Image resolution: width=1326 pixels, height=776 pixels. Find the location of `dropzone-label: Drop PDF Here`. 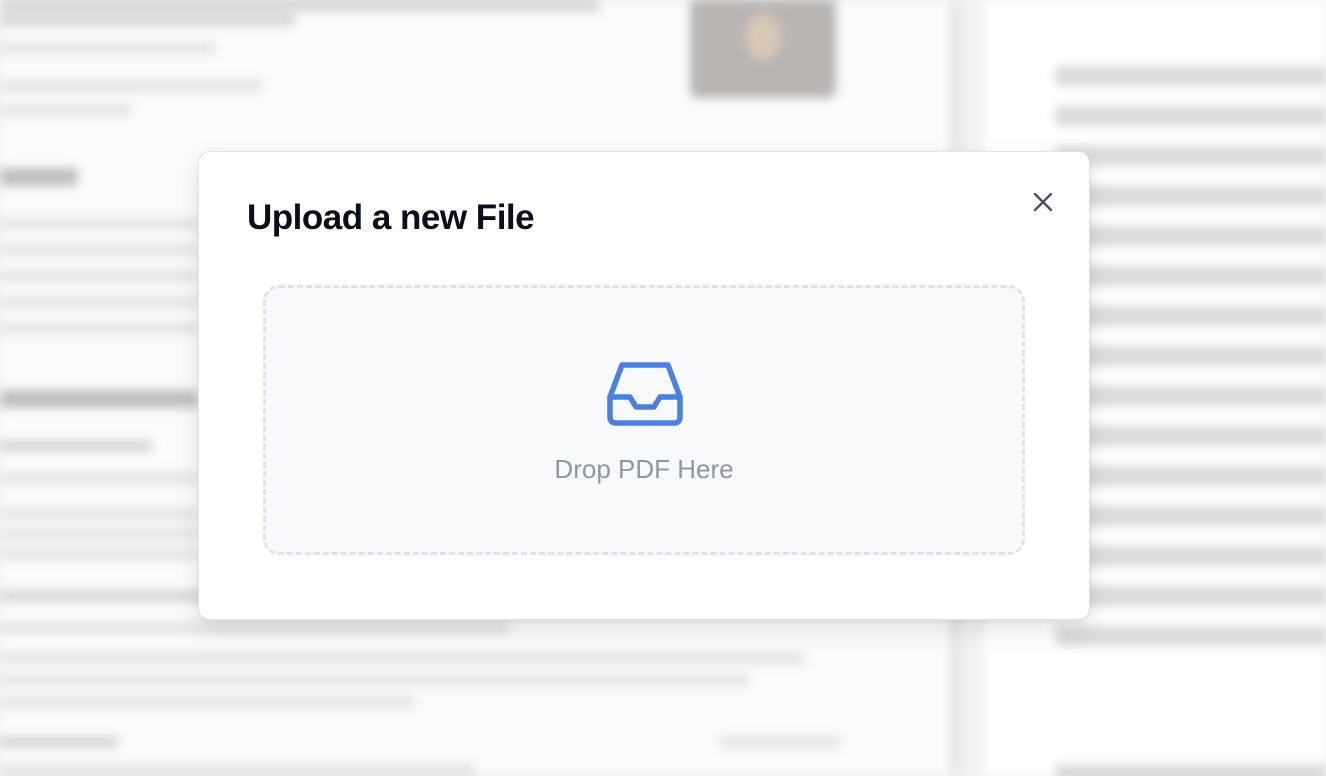

dropzone-label: Drop PDF Here is located at coordinates (644, 469).